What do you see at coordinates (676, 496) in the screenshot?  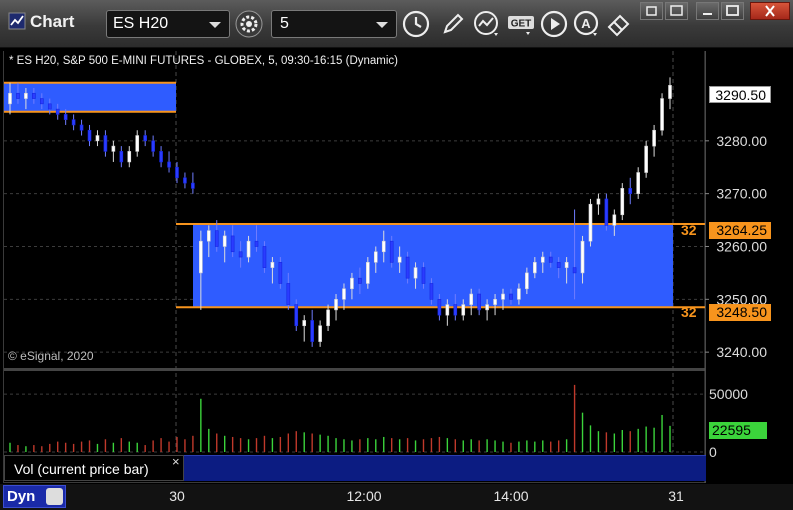 I see `time-tick-31: 31` at bounding box center [676, 496].